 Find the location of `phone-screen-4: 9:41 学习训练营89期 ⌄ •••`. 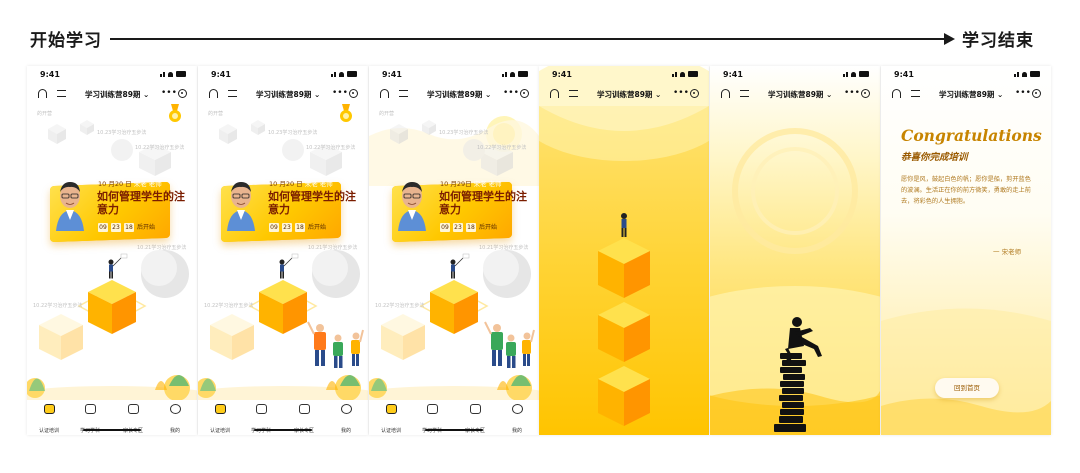

phone-screen-4: 9:41 学习训练营89期 ⌄ ••• is located at coordinates (624, 250).